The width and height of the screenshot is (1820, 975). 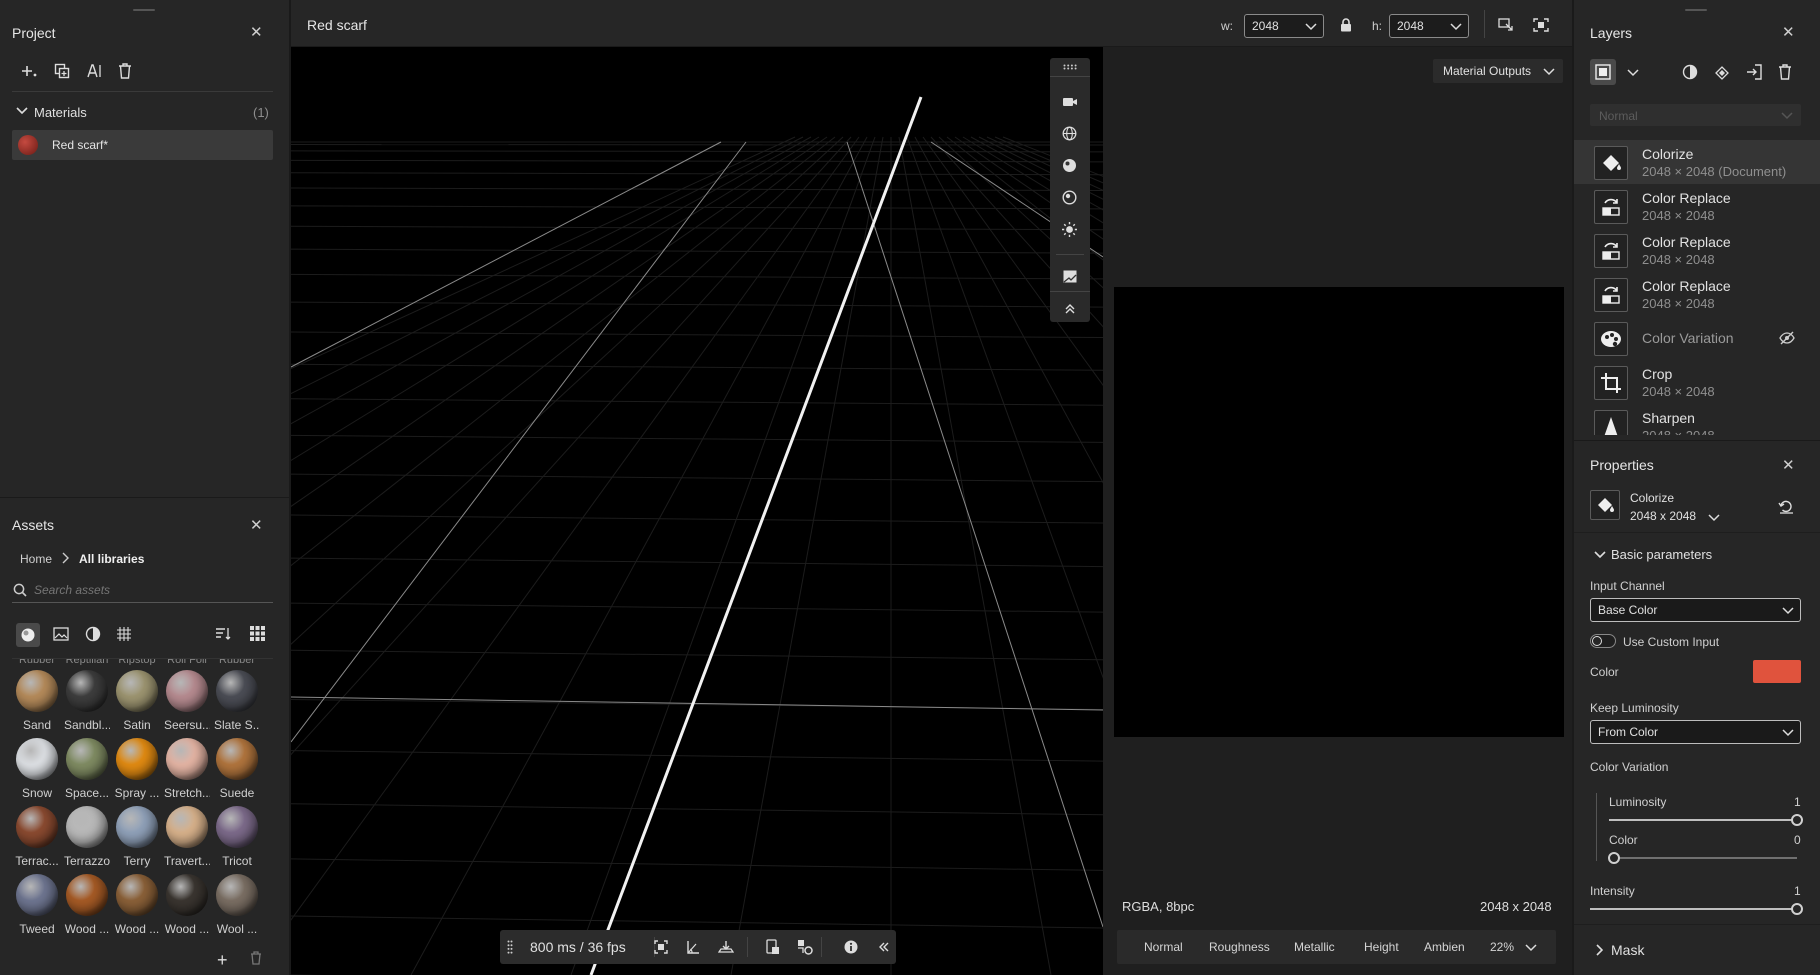 What do you see at coordinates (1445, 947) in the screenshot?
I see `channel-tab-ambient: Ambien` at bounding box center [1445, 947].